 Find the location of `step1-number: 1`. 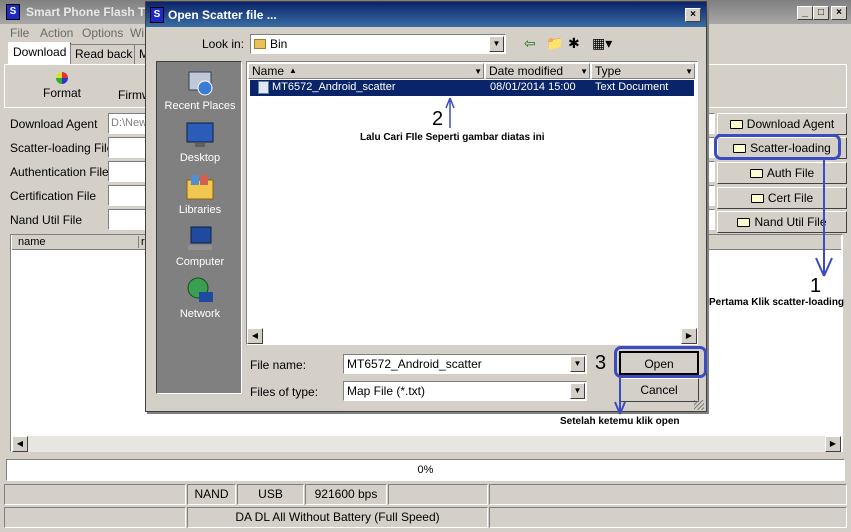

step1-number: 1 is located at coordinates (816, 286).